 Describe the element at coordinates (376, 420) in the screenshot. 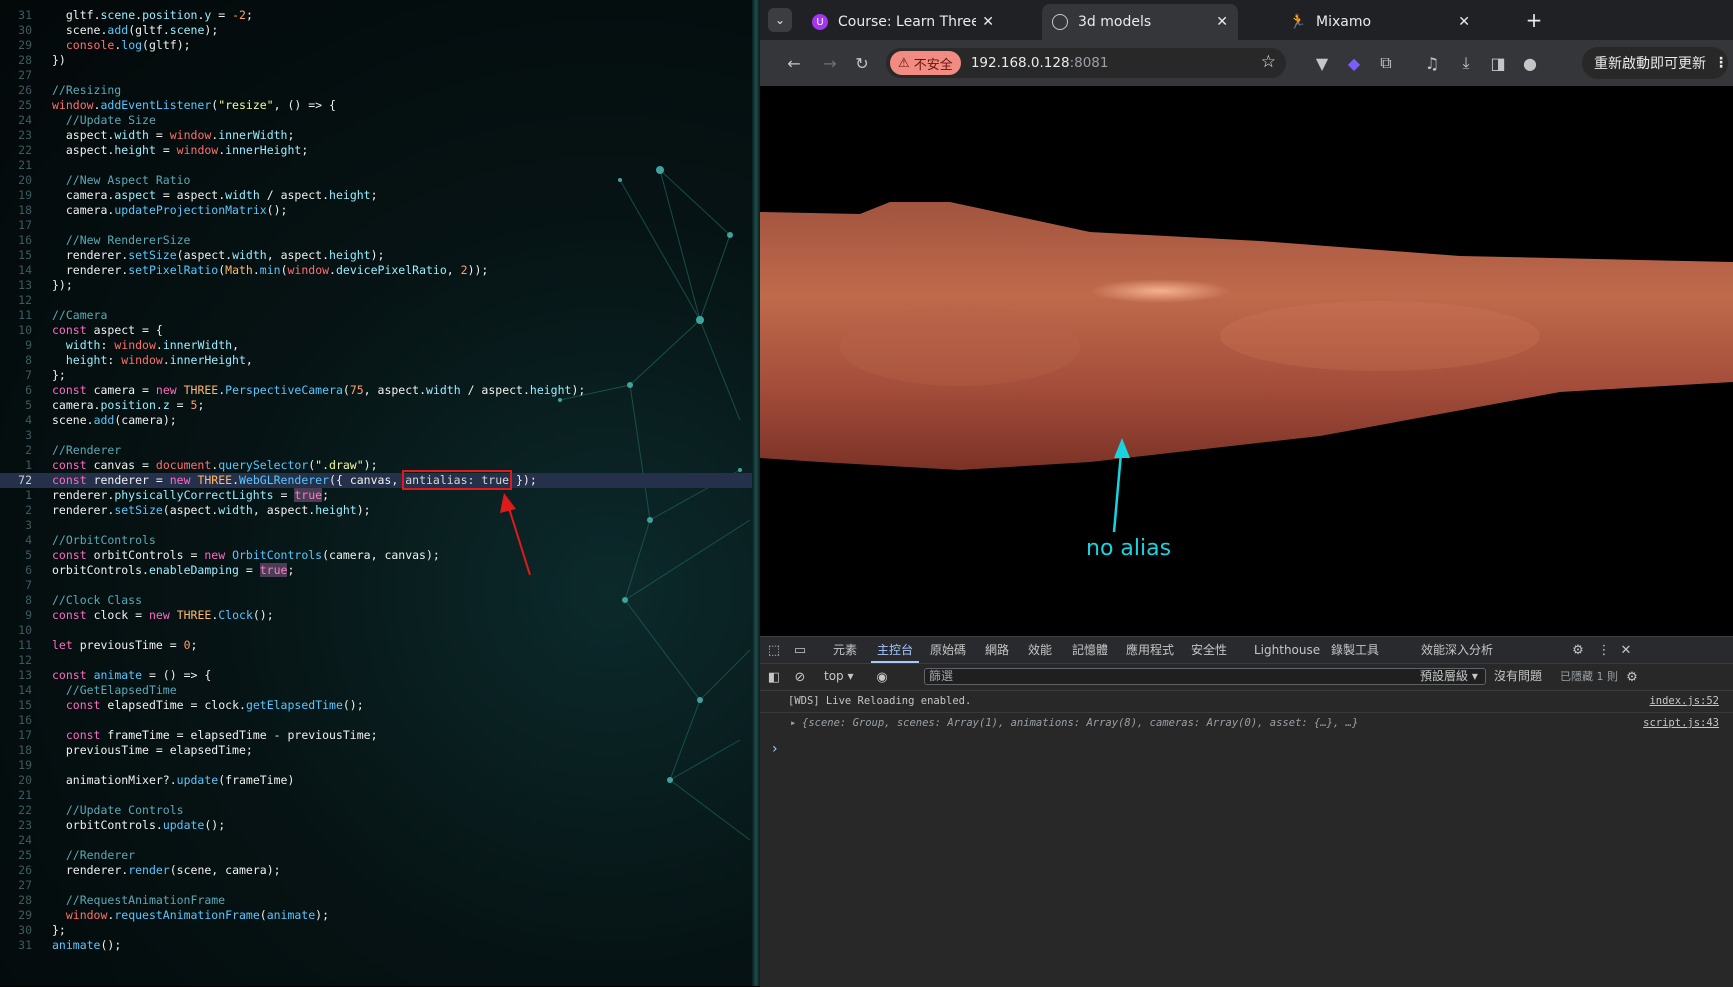

I see `code-line: 4 scene.add(camera);` at that location.